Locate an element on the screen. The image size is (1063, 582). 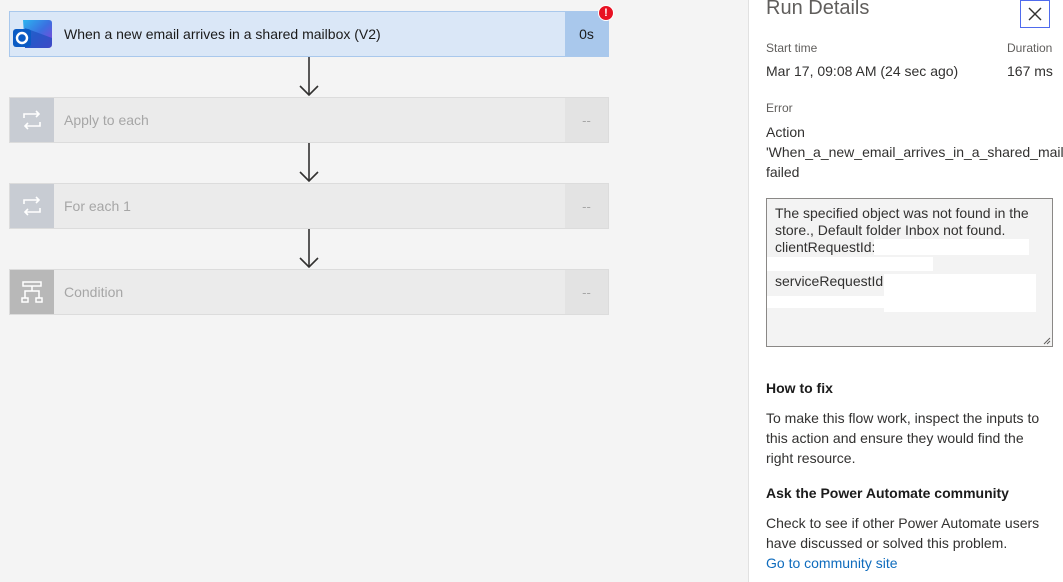
resize-grip-icon is located at coordinates (1047, 341).